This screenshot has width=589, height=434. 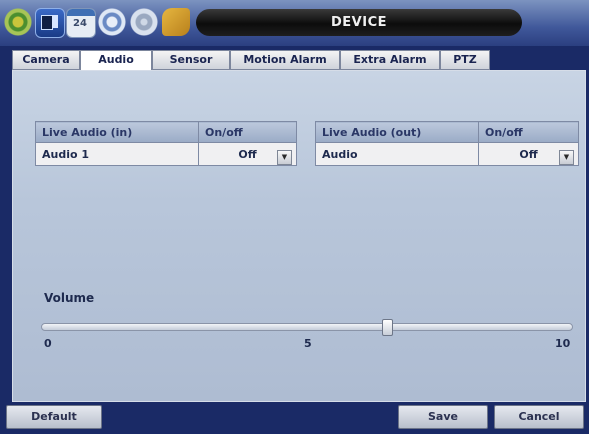 I want to click on table-row: Audio Off ▼, so click(x=447, y=154).